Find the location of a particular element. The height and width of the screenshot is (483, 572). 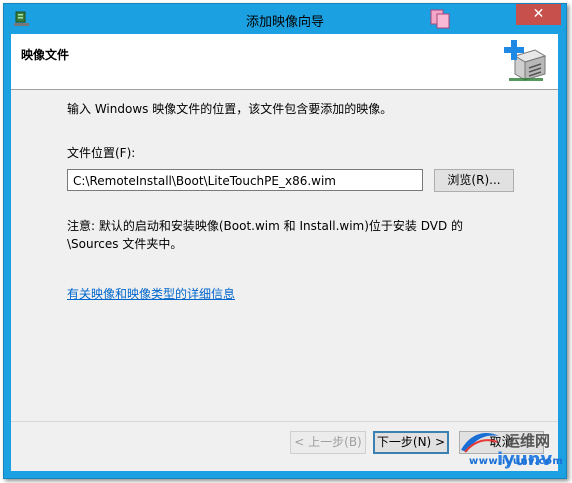

file-location-label: 文件位置(F): is located at coordinates (101, 153).